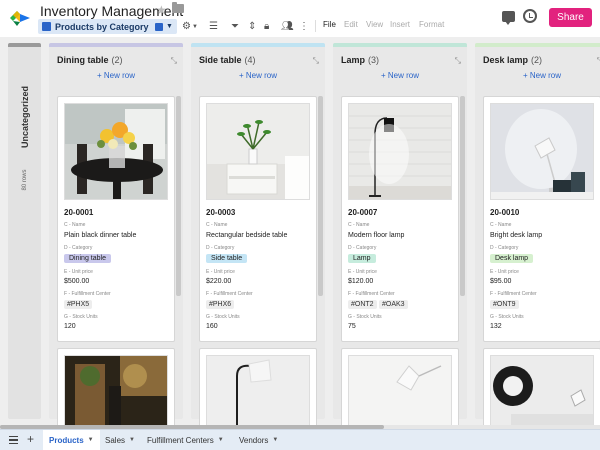  What do you see at coordinates (213, 26) in the screenshot?
I see `list-icon: ☰` at bounding box center [213, 26].